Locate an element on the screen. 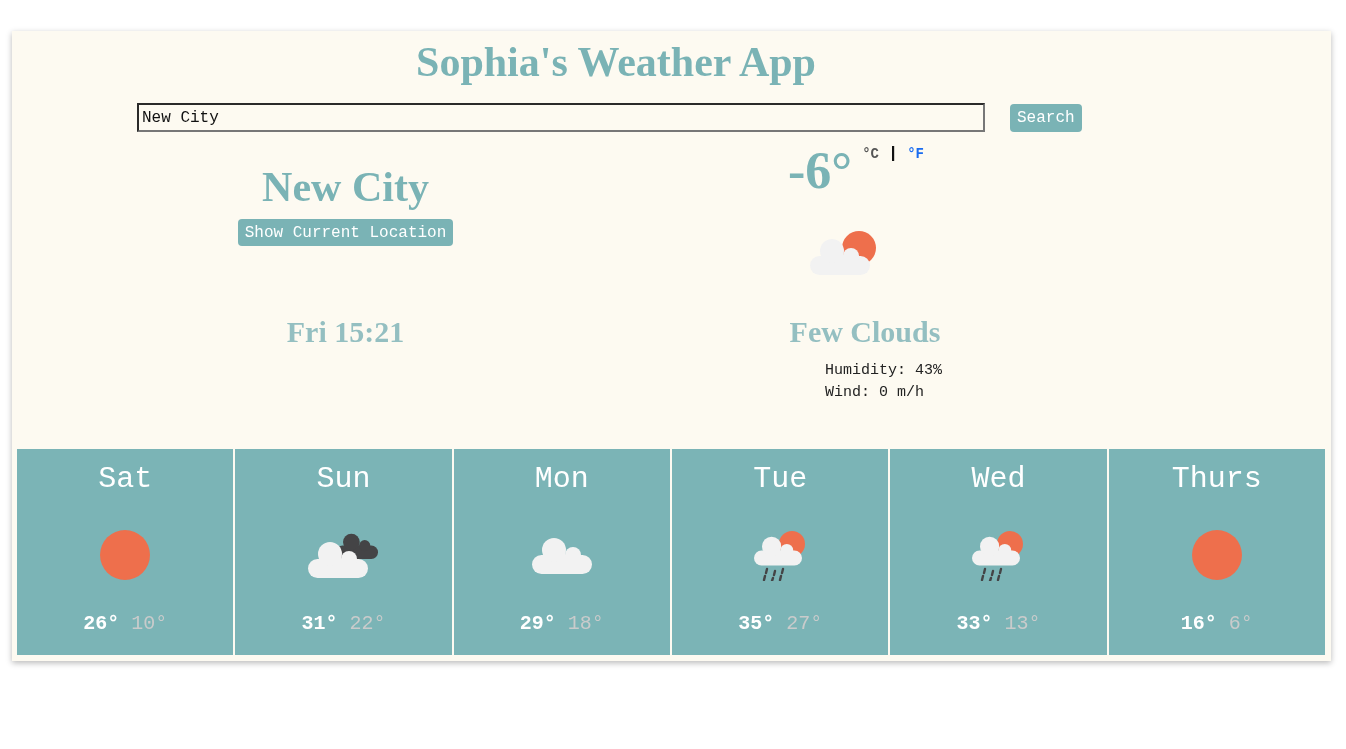  high-temperature: 31° is located at coordinates (319, 624).